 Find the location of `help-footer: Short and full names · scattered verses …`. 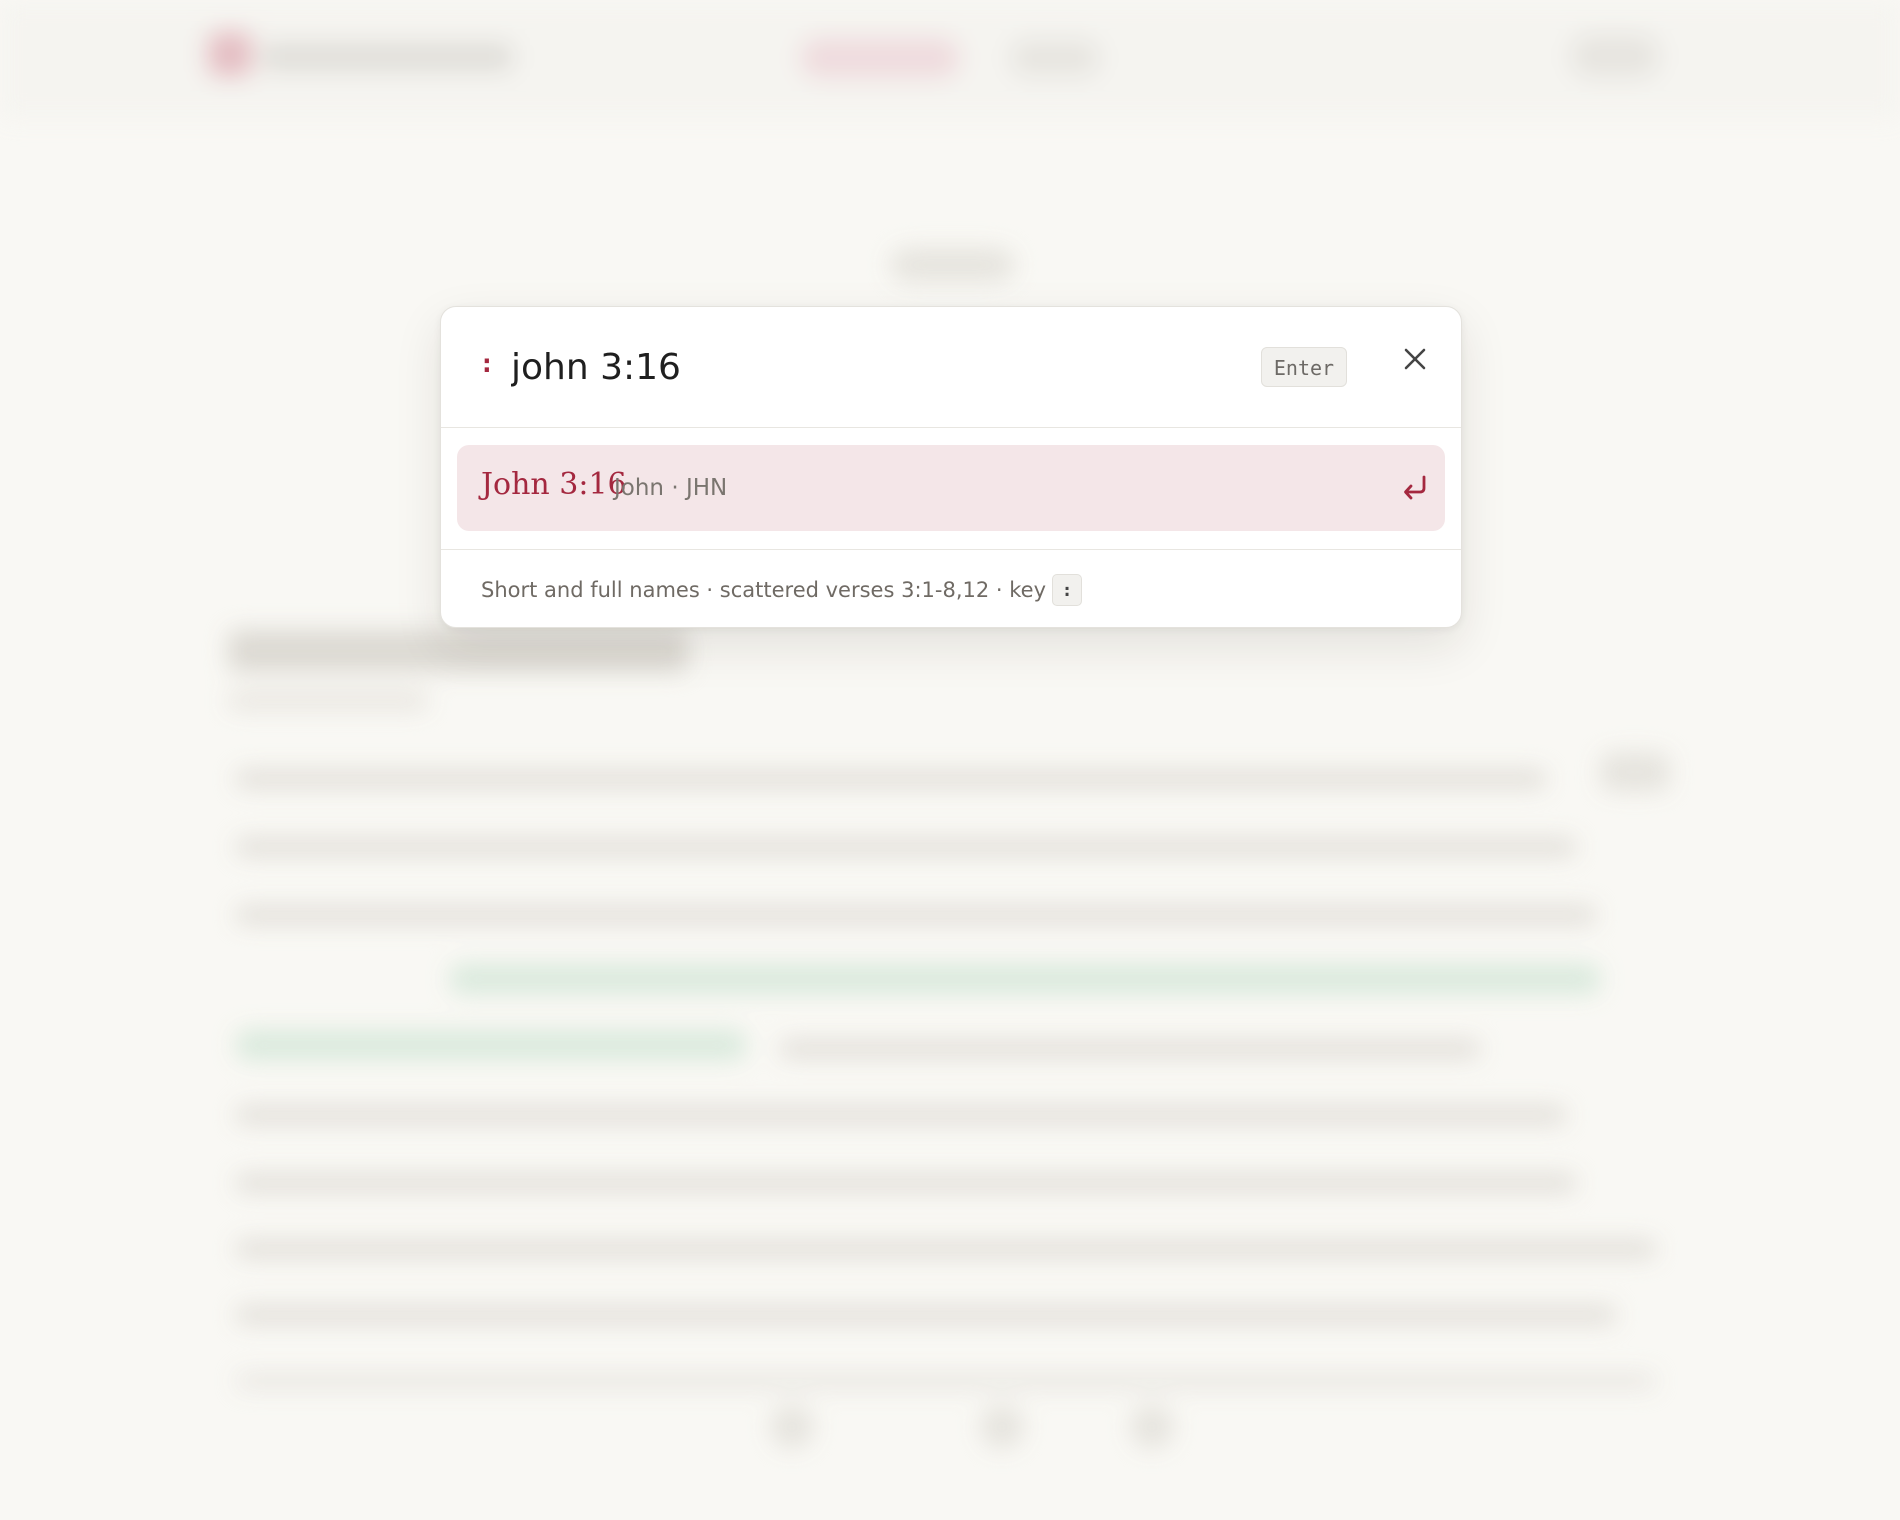

help-footer: Short and full names · scattered verses … is located at coordinates (951, 588).